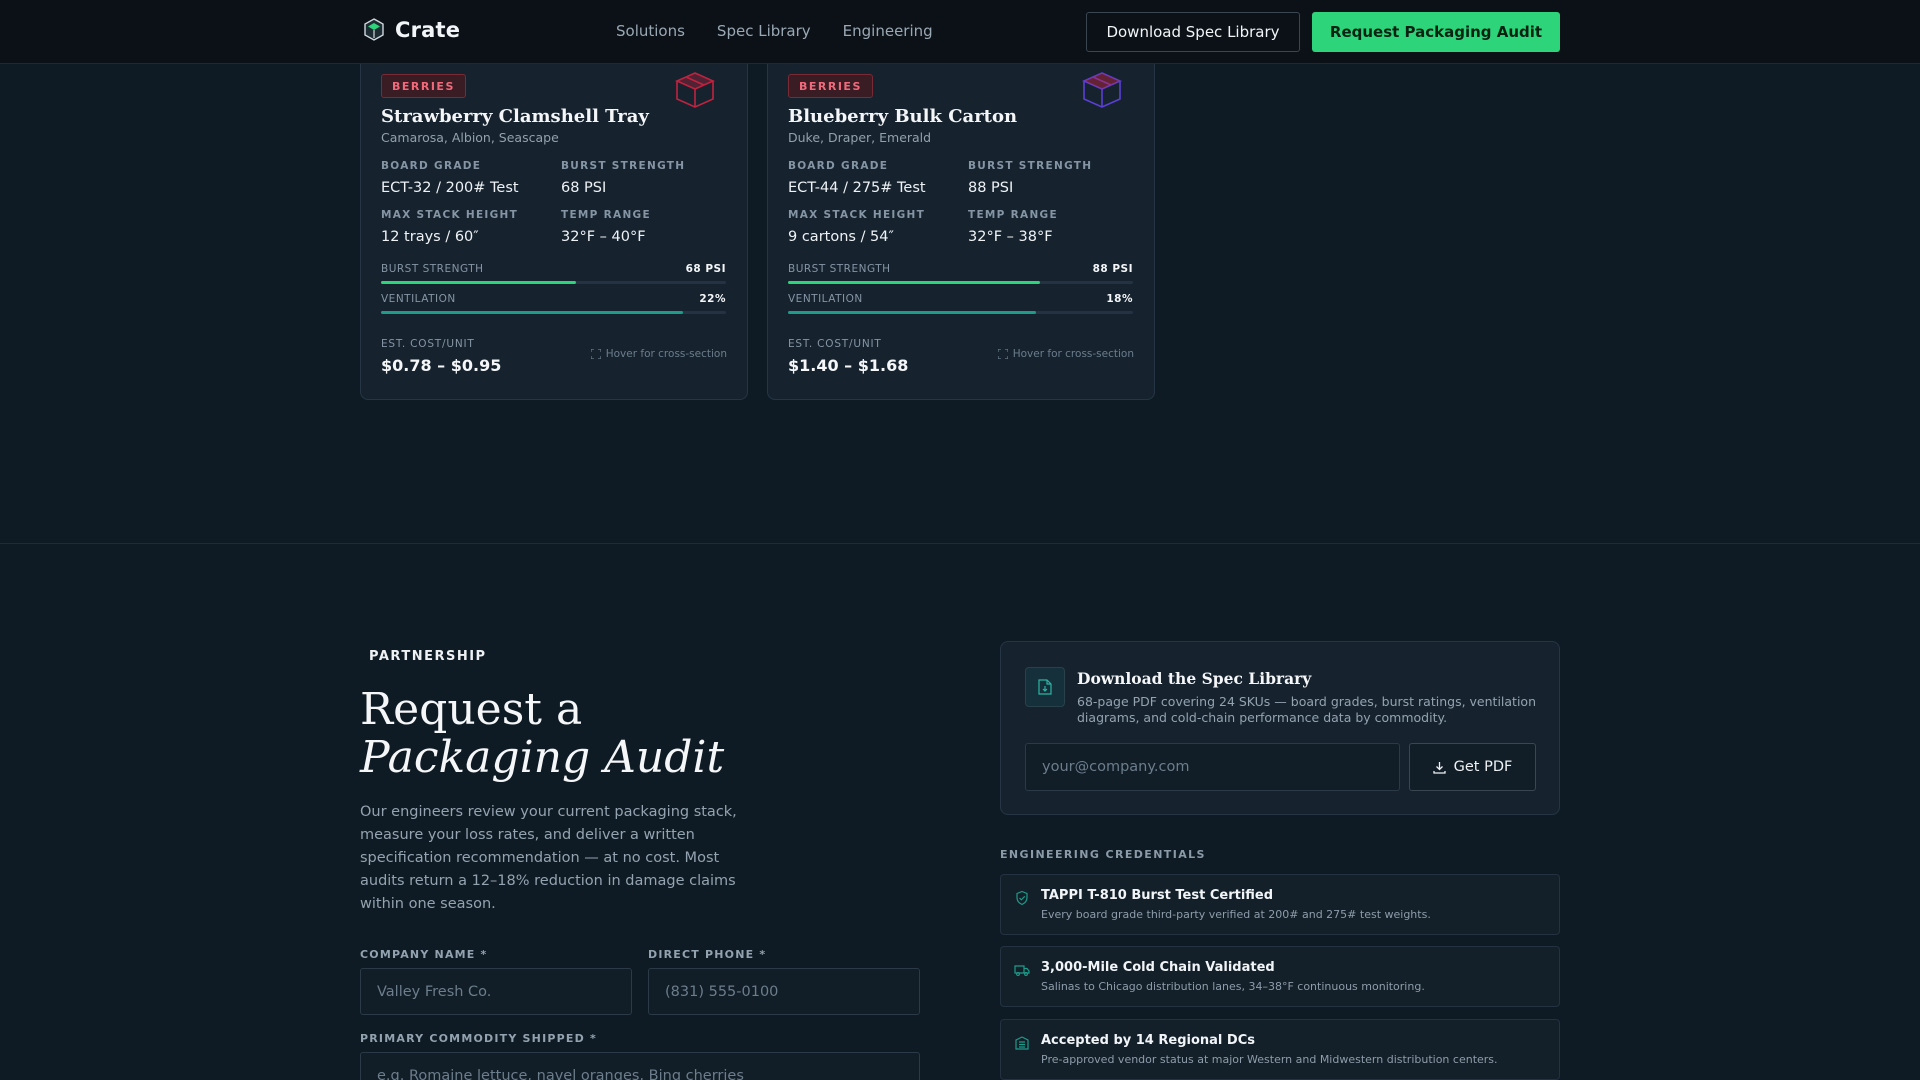  I want to click on spec-max-stack-height: MAX STACK HEIGHT 9 cartons / 54″, so click(856, 227).